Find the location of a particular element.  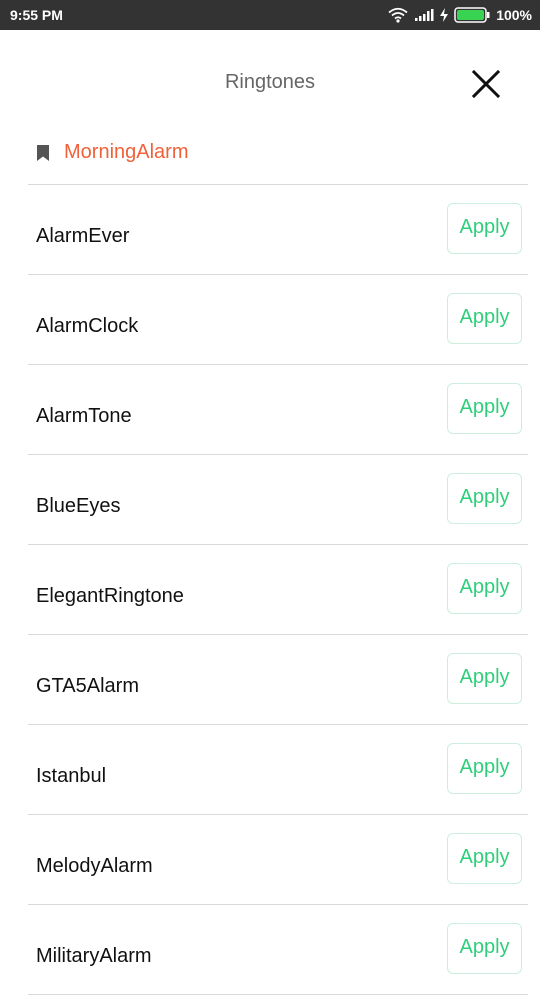

list-item: MilitaryAlarm Apply is located at coordinates (278, 950).